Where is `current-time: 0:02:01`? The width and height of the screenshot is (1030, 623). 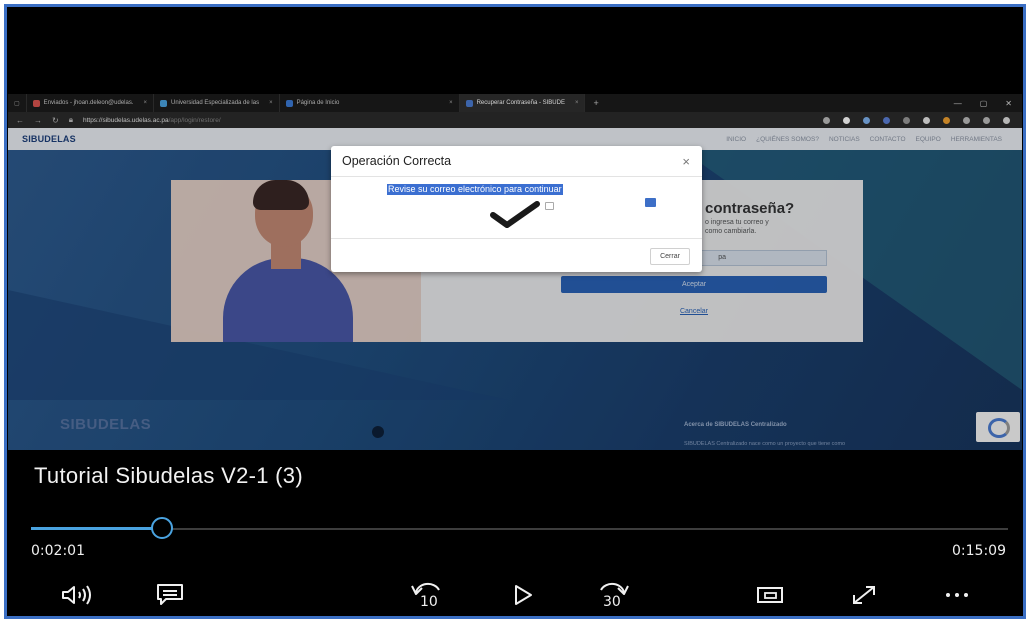 current-time: 0:02:01 is located at coordinates (58, 551).